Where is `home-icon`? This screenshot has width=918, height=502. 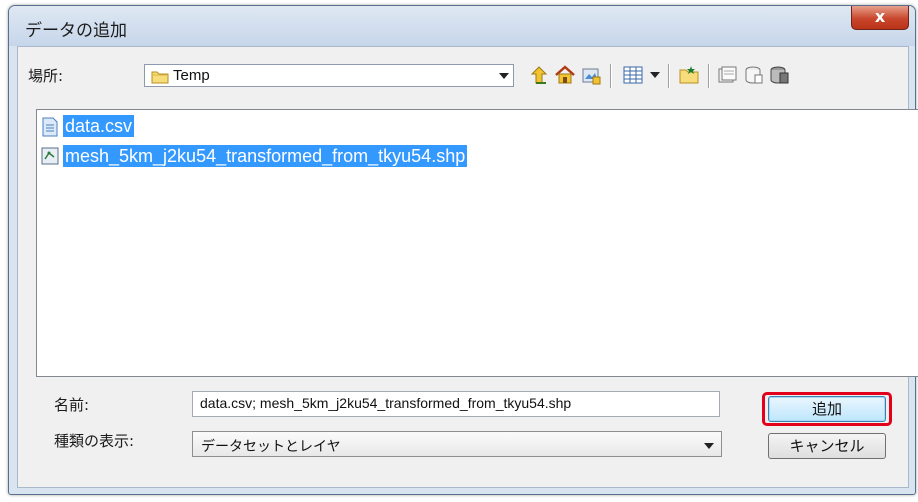
home-icon is located at coordinates (565, 75).